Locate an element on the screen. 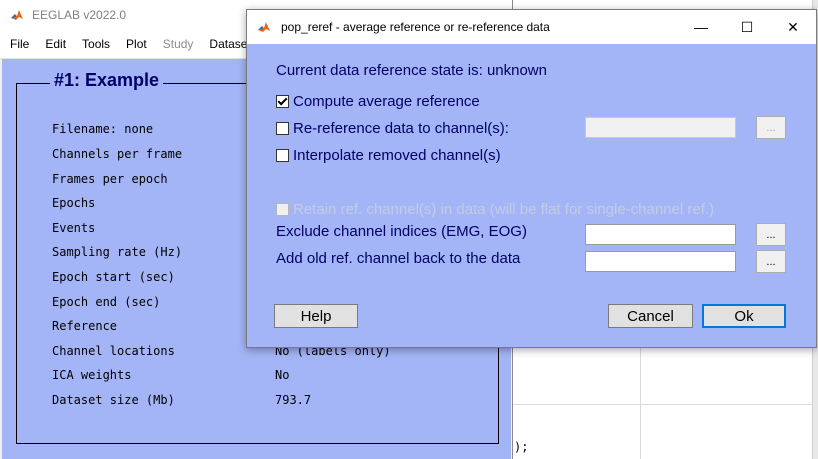 The width and height of the screenshot is (818, 459). info-label: Events is located at coordinates (74, 228).